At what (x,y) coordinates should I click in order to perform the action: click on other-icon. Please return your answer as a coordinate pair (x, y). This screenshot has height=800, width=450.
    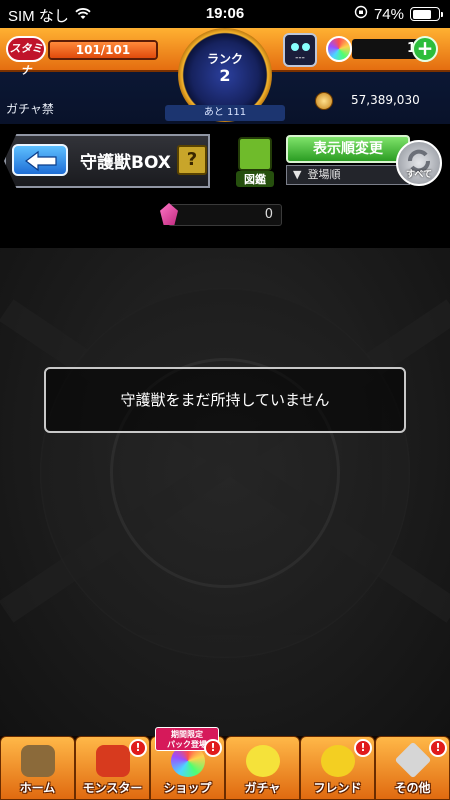
    Looking at the image, I should click on (413, 760).